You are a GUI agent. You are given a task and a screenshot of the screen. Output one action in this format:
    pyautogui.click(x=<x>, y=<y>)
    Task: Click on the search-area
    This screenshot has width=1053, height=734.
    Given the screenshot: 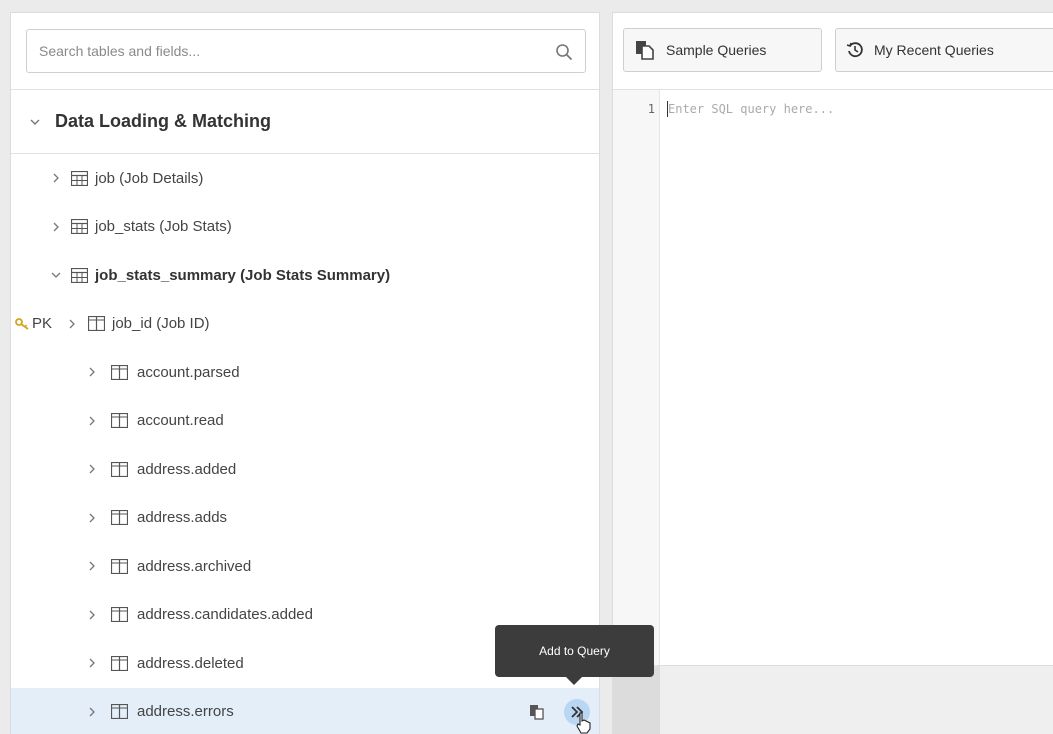 What is the action you would take?
    pyautogui.click(x=305, y=51)
    